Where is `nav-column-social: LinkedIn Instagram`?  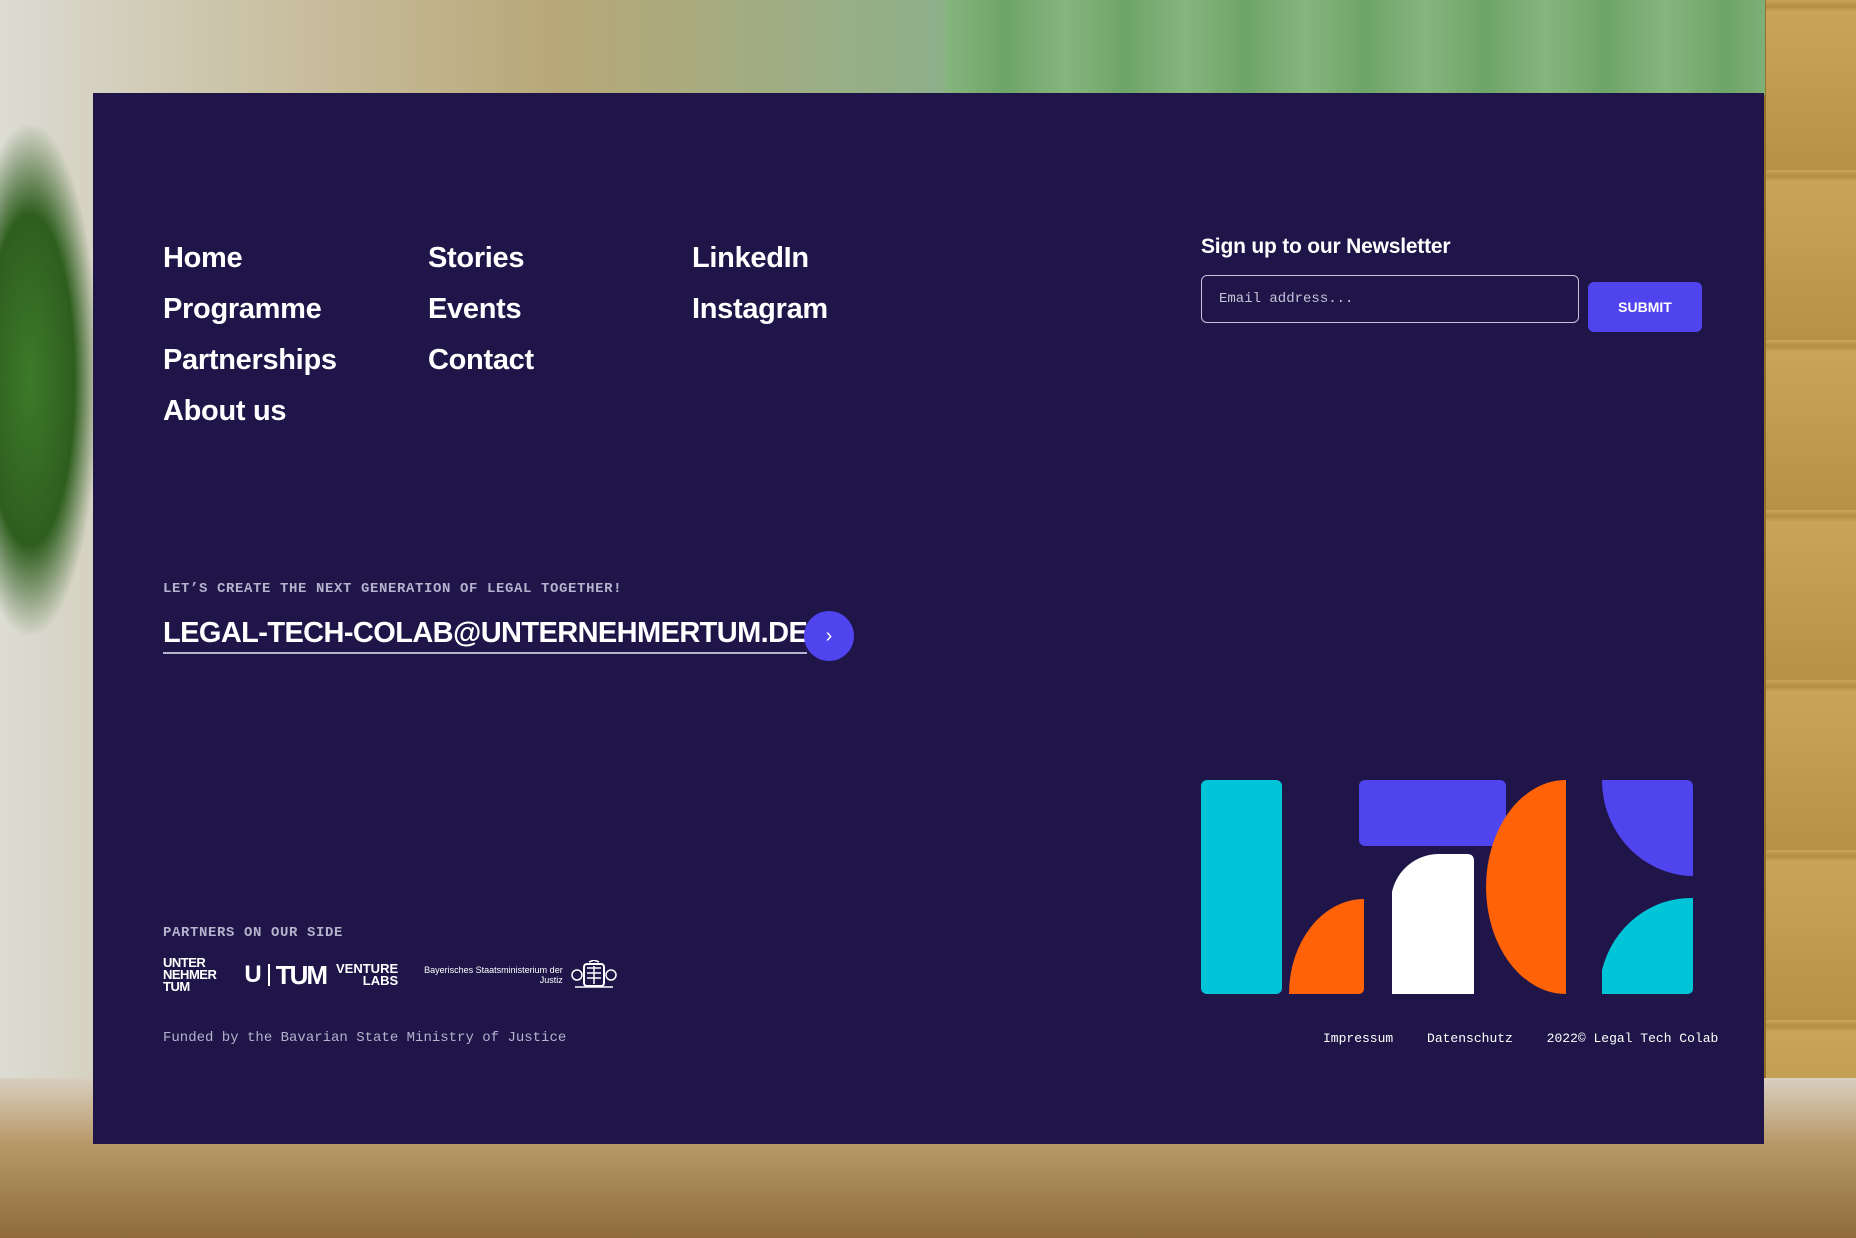 nav-column-social: LinkedIn Instagram is located at coordinates (760, 284).